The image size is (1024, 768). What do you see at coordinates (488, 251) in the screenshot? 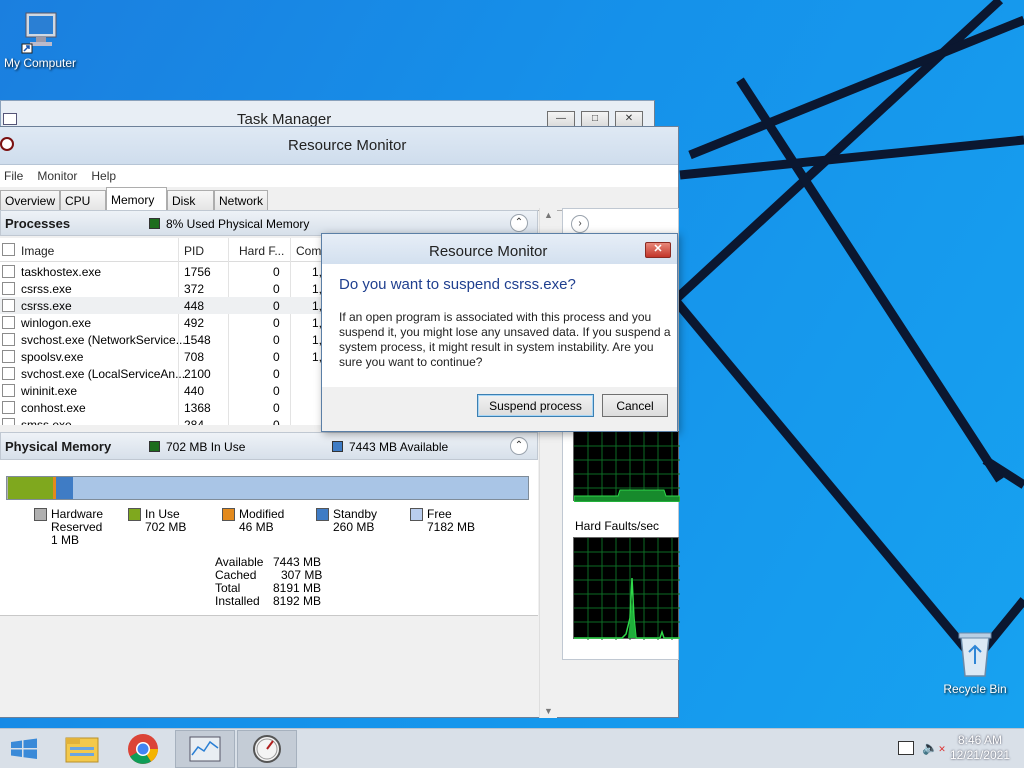
I see `dialog-title: Resource Monitor` at bounding box center [488, 251].